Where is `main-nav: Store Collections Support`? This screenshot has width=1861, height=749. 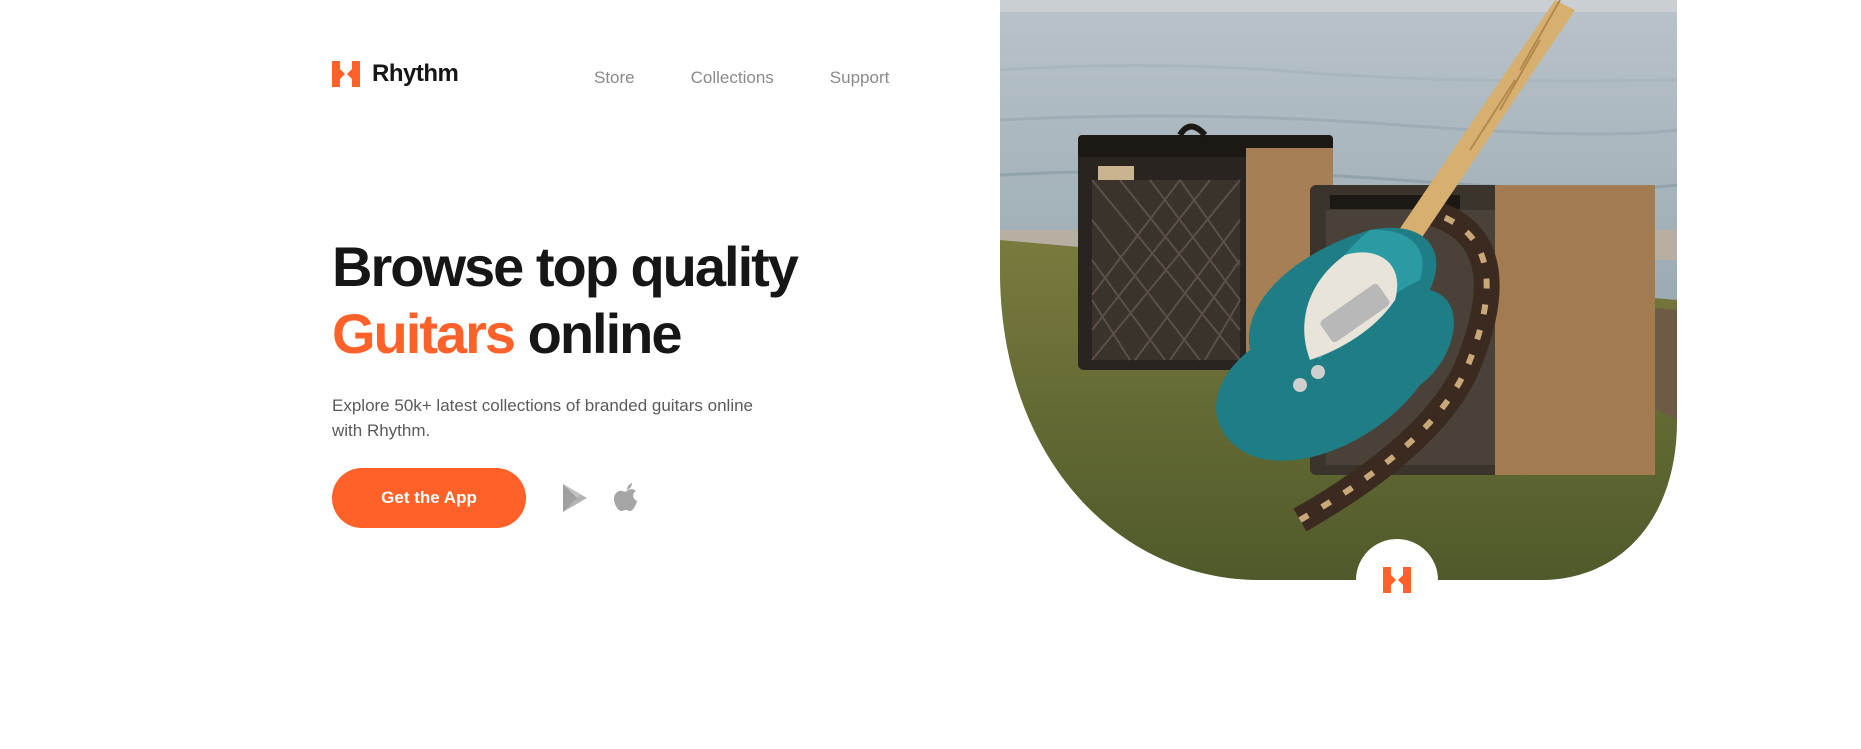 main-nav: Store Collections Support is located at coordinates (741, 78).